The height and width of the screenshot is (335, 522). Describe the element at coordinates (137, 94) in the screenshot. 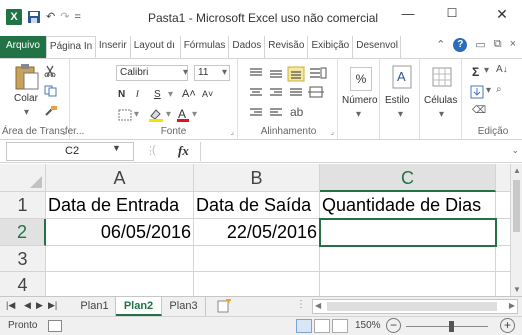

I see `italic-button: I` at that location.